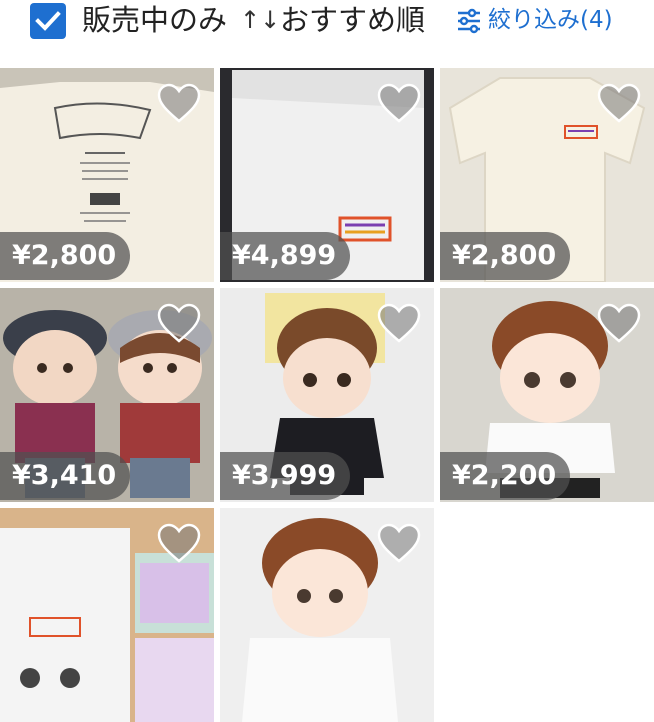 Image resolution: width=654 pixels, height=722 pixels. I want to click on filter-bar: 販売中のみ ↑↓ おすすめ順 絞り込み(4), so click(327, 33).